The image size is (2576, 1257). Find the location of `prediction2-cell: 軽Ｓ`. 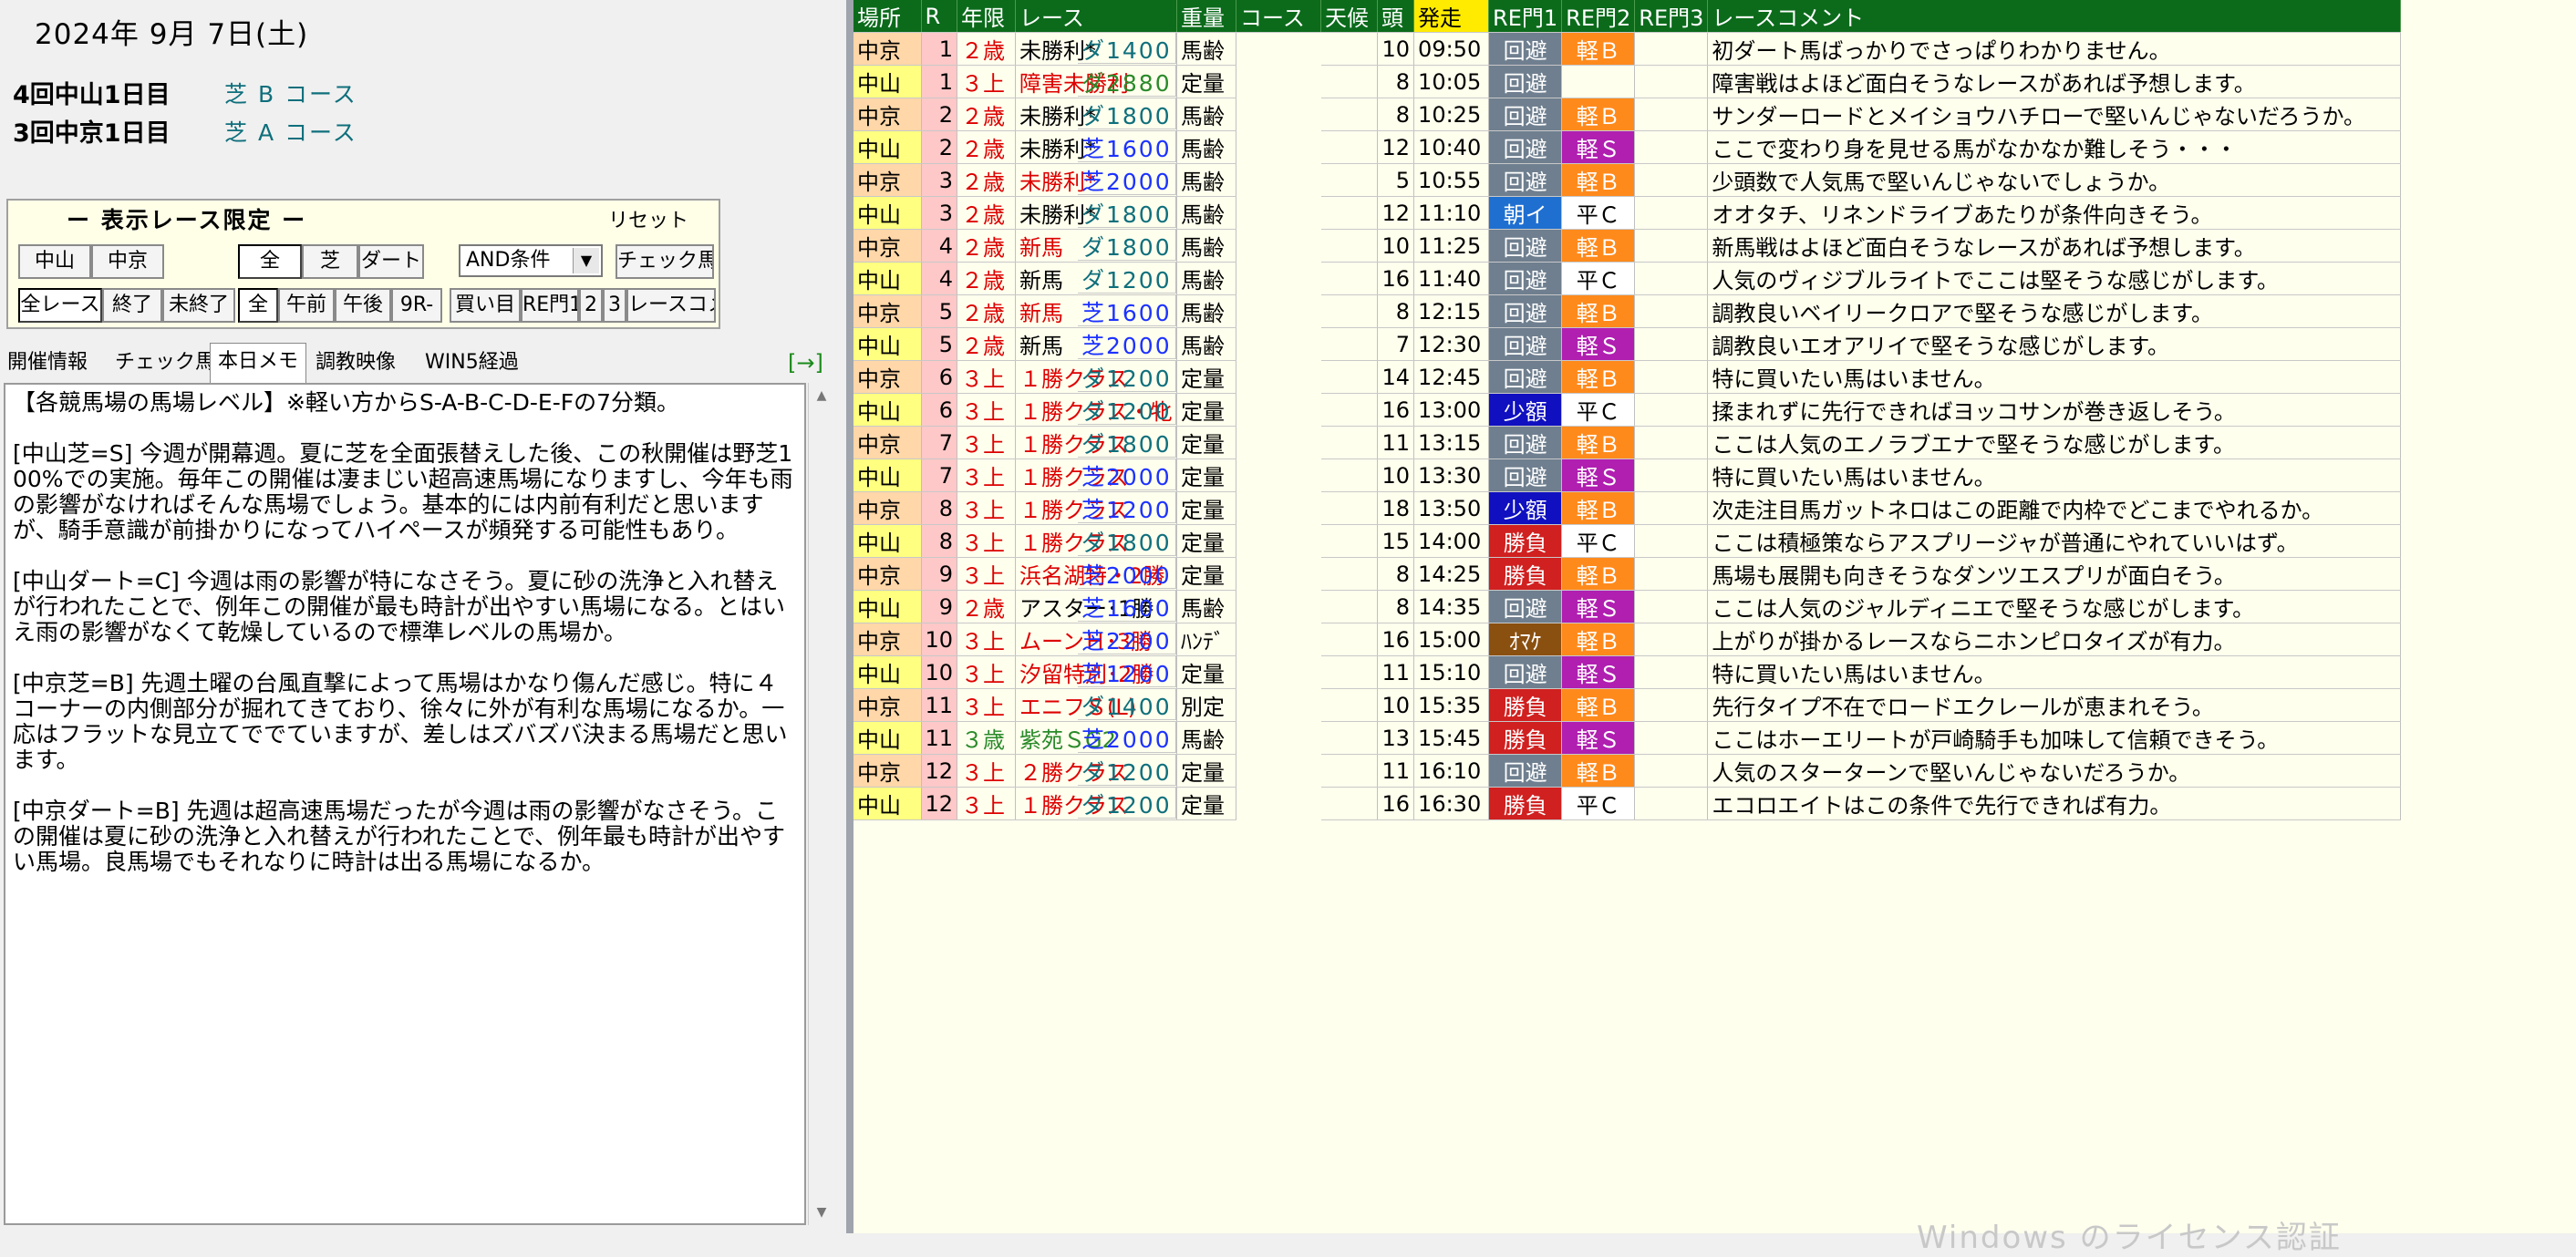

prediction2-cell: 軽Ｓ is located at coordinates (1598, 738).